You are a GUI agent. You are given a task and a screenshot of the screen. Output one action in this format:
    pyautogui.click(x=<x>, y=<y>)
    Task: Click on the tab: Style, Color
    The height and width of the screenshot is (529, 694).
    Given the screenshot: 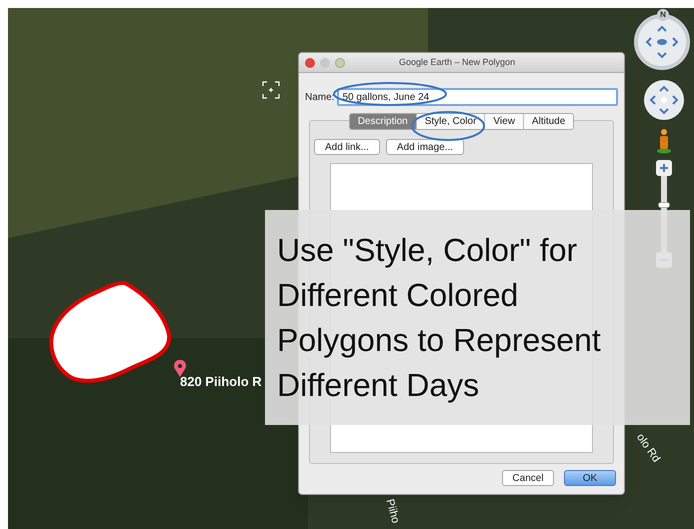 What is the action you would take?
    pyautogui.click(x=450, y=121)
    